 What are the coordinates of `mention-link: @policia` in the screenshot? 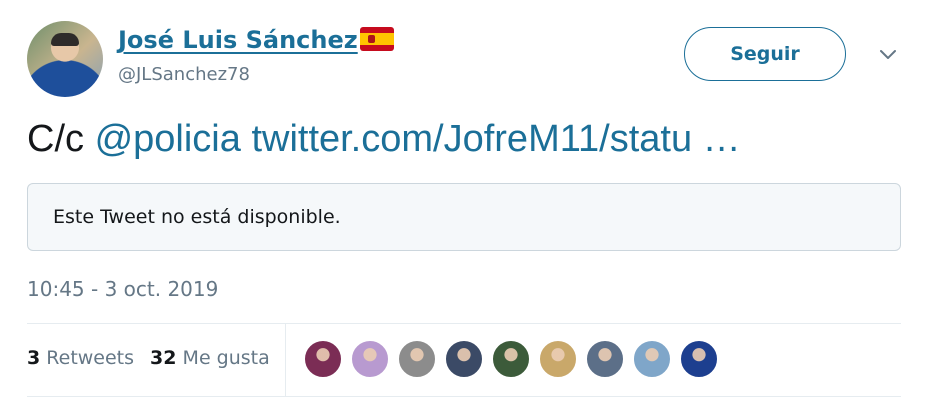 It's located at (168, 139).